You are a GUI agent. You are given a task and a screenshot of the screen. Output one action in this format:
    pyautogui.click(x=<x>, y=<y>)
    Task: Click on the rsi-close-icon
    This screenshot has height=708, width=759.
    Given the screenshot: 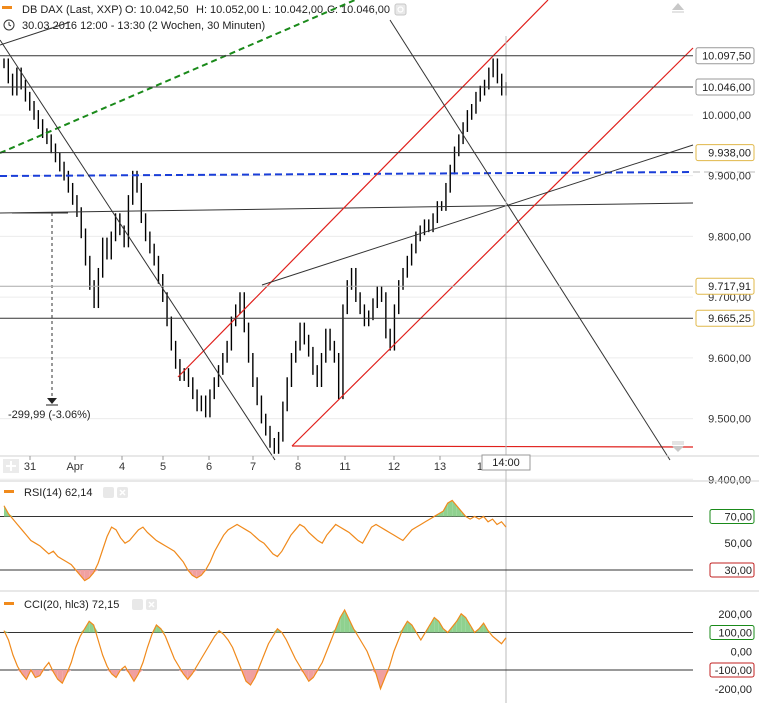 What is the action you would take?
    pyautogui.click(x=122, y=492)
    